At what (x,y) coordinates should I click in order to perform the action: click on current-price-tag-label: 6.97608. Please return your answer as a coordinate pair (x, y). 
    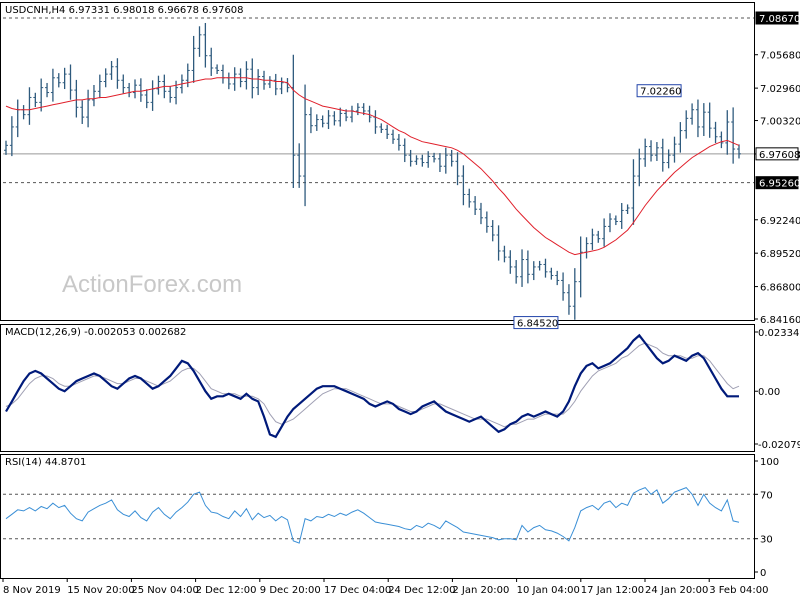
    Looking at the image, I should click on (779, 155).